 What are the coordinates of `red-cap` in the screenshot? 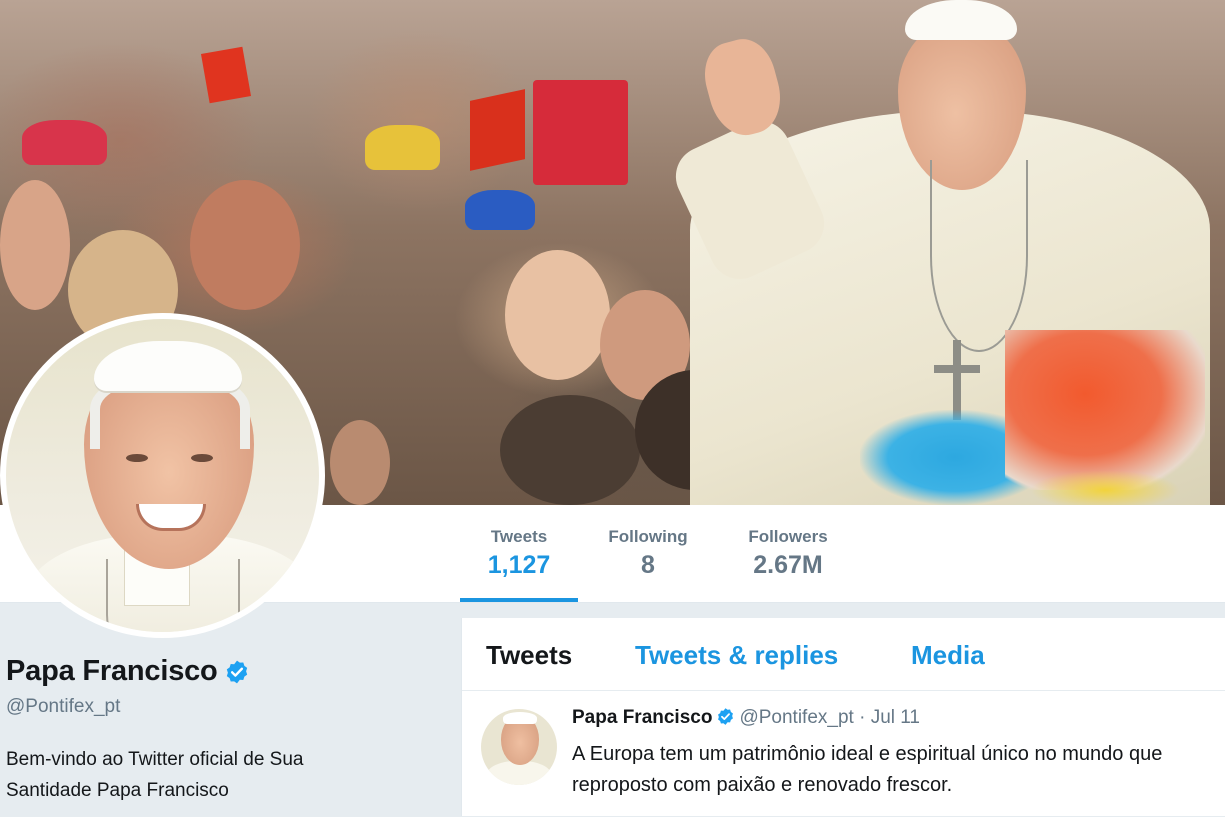 It's located at (64, 142).